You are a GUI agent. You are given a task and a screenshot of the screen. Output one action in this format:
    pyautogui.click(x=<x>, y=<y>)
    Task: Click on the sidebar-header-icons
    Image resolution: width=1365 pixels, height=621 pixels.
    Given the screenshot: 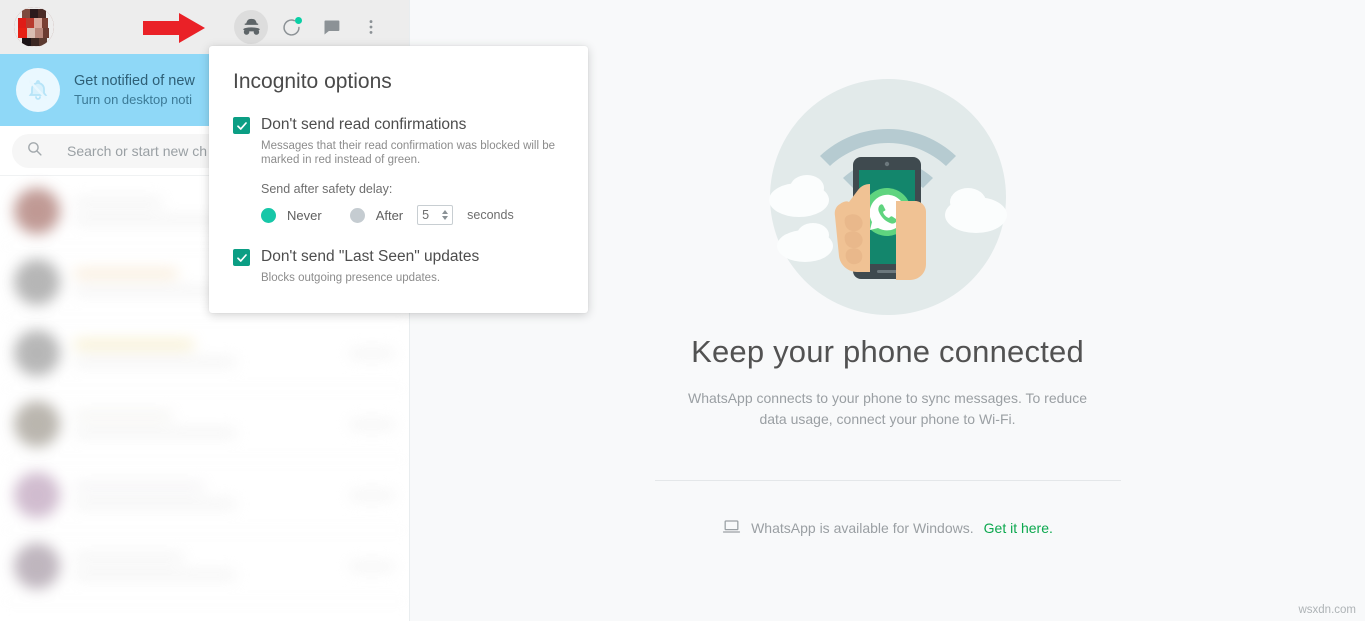 What is the action you would take?
    pyautogui.click(x=317, y=27)
    